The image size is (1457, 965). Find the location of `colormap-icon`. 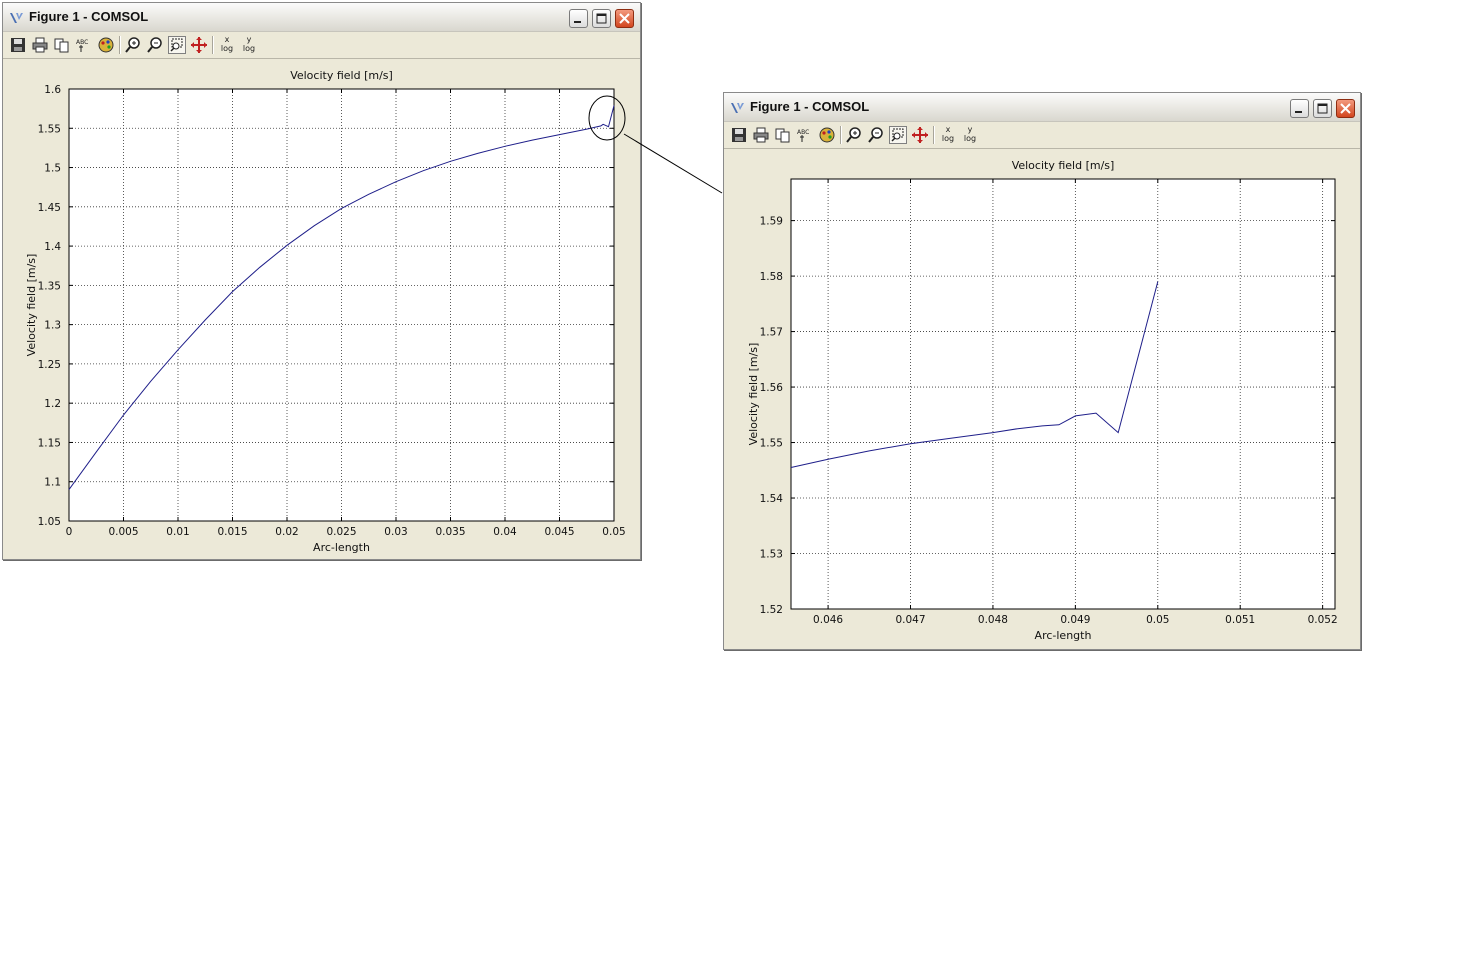

colormap-icon is located at coordinates (827, 135).